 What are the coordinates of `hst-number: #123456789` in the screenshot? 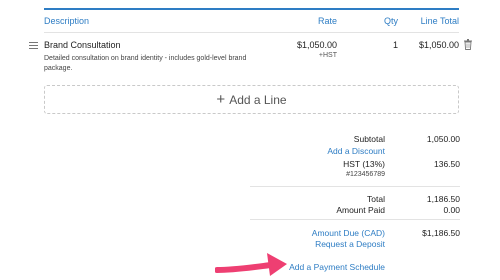 It's located at (365, 174).